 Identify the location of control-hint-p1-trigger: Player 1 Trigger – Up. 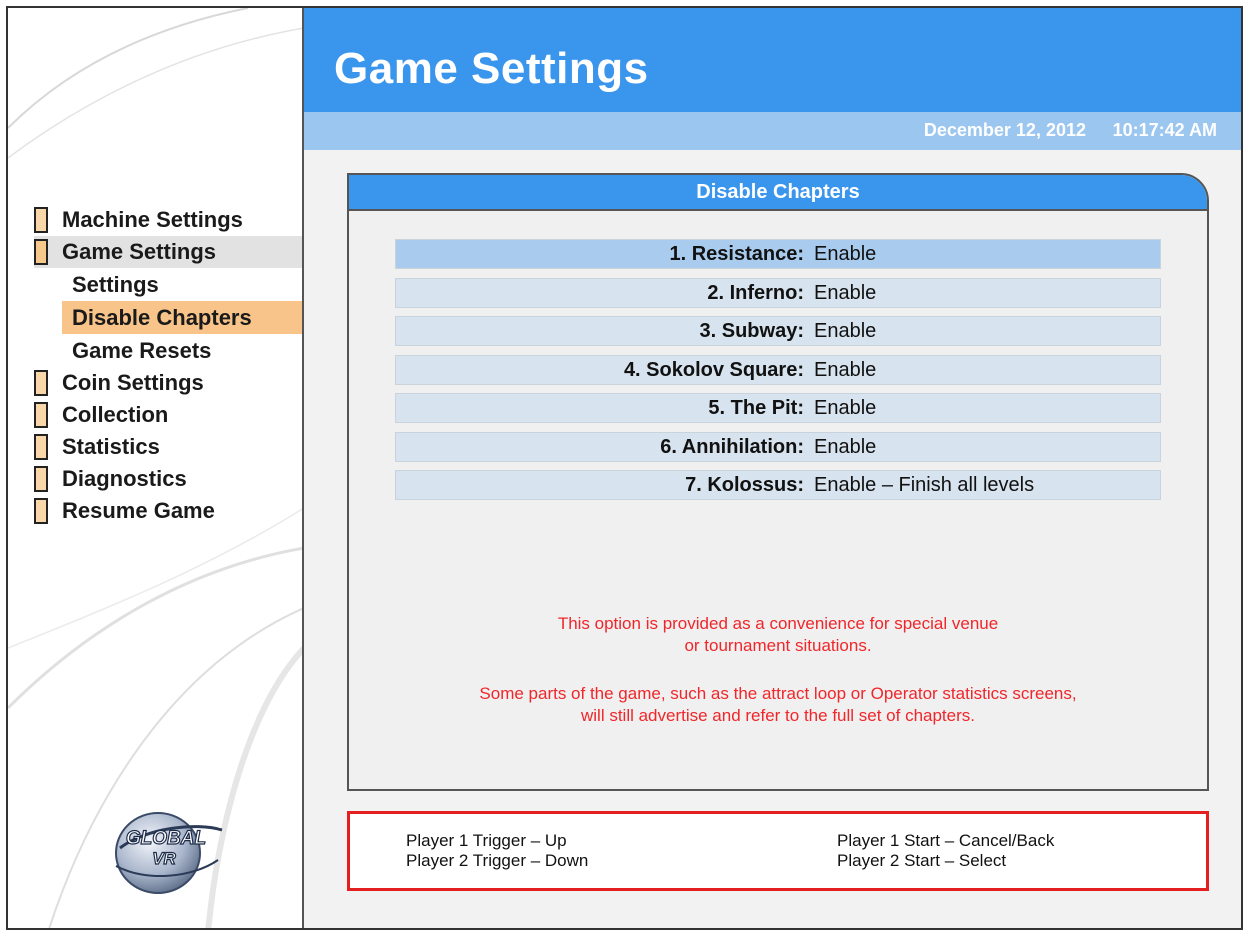
(486, 840).